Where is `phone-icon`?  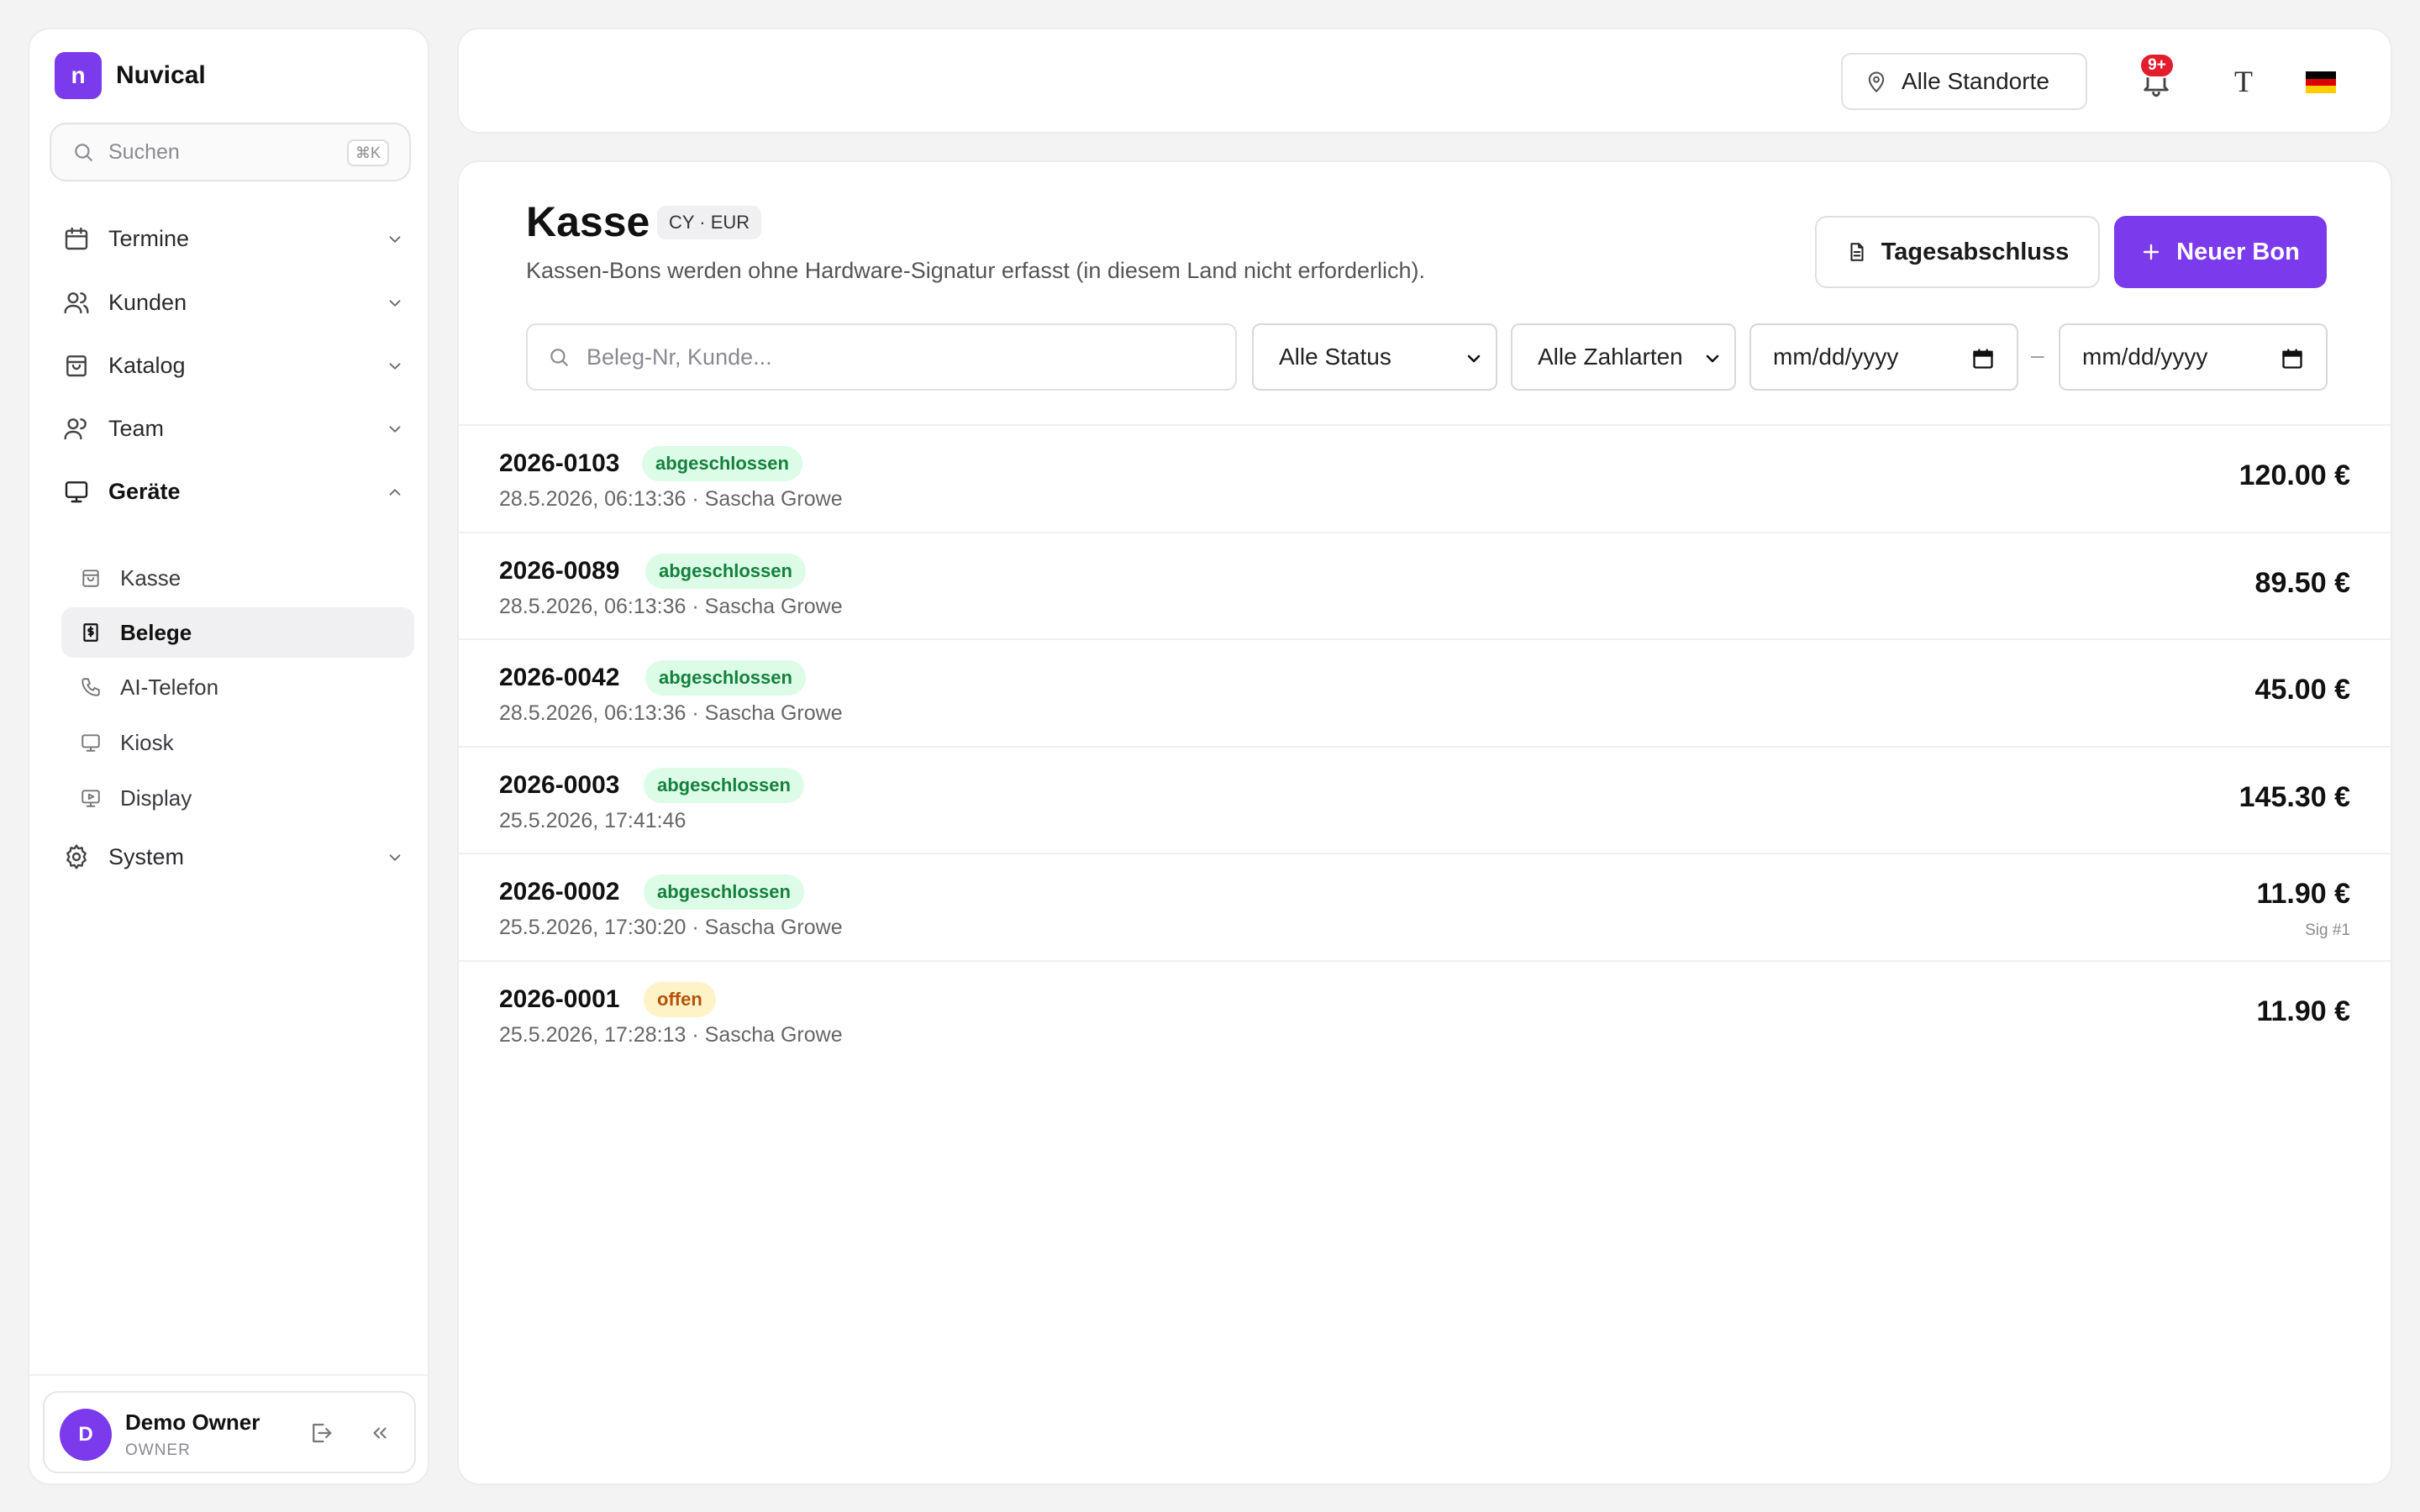 phone-icon is located at coordinates (91, 687).